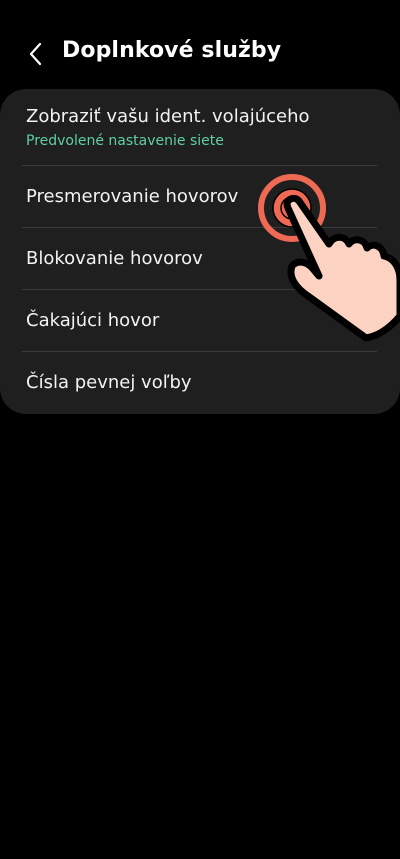  I want to click on back-button, so click(36, 54).